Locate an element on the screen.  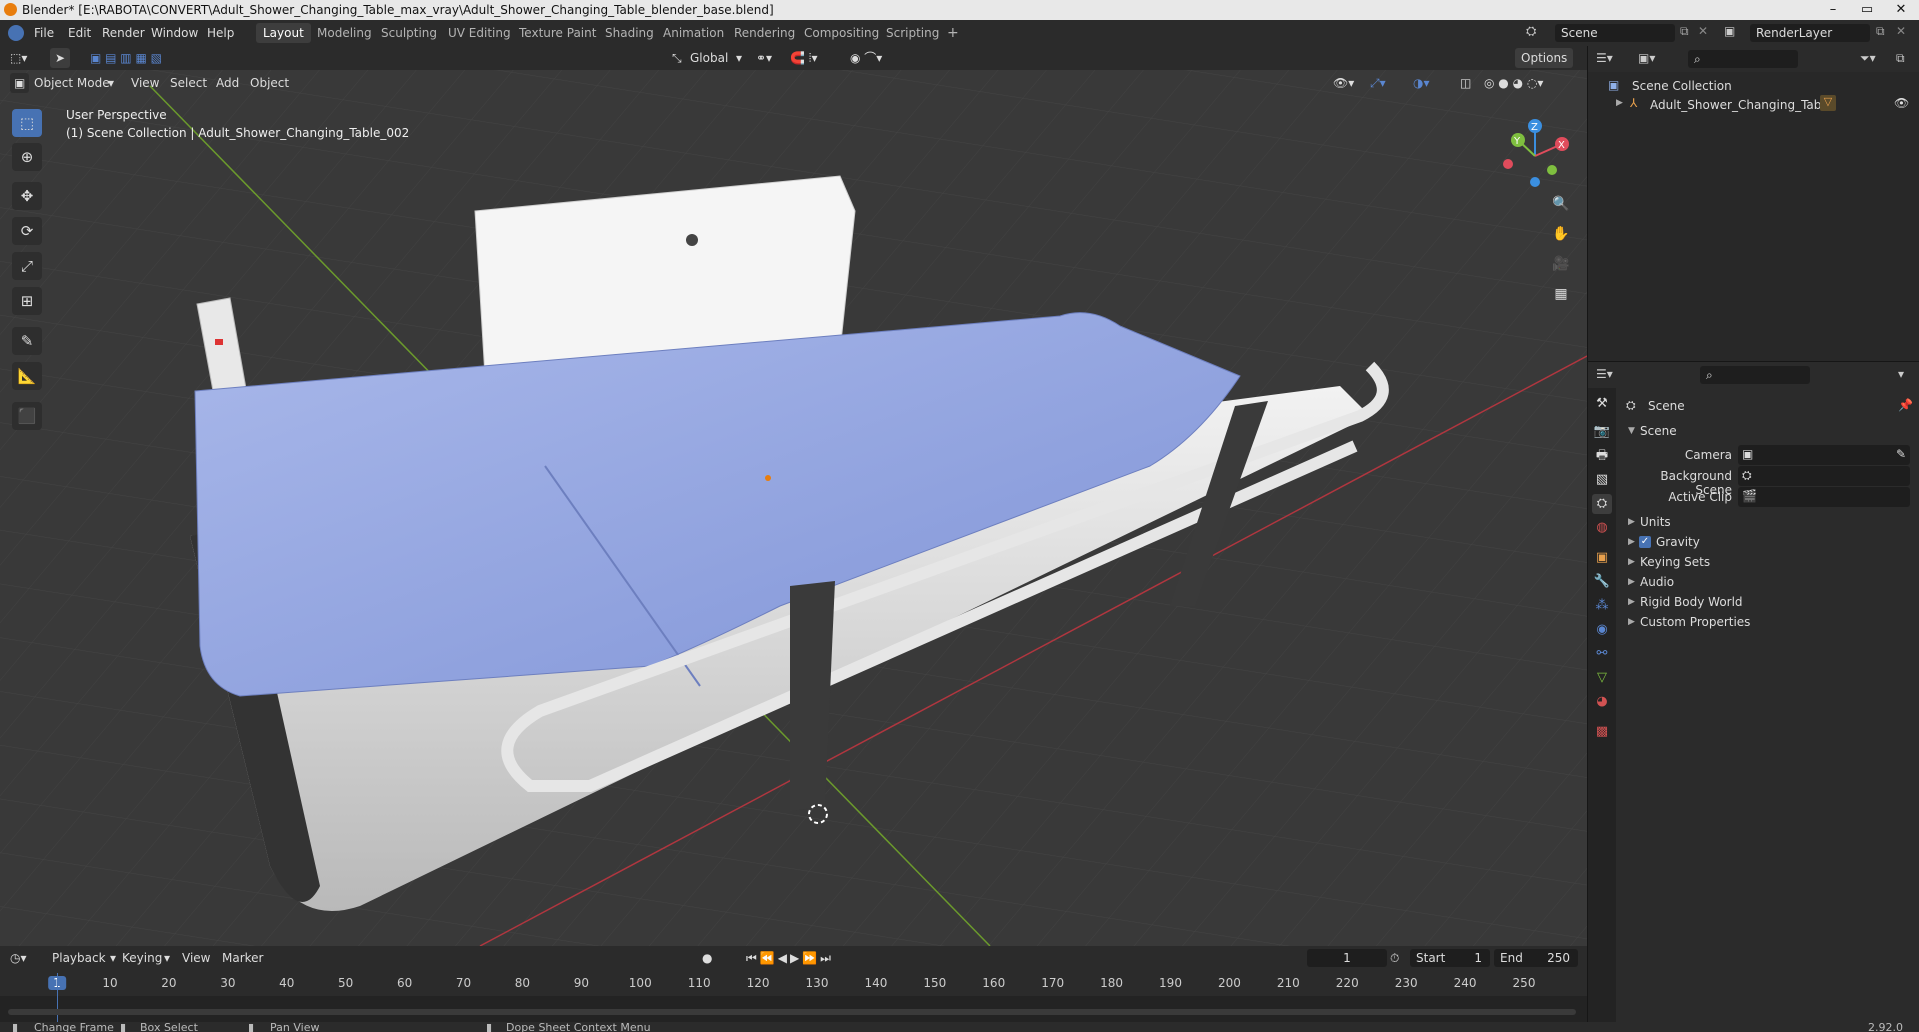
world-tab-icon: ◍ is located at coordinates (1602, 528).